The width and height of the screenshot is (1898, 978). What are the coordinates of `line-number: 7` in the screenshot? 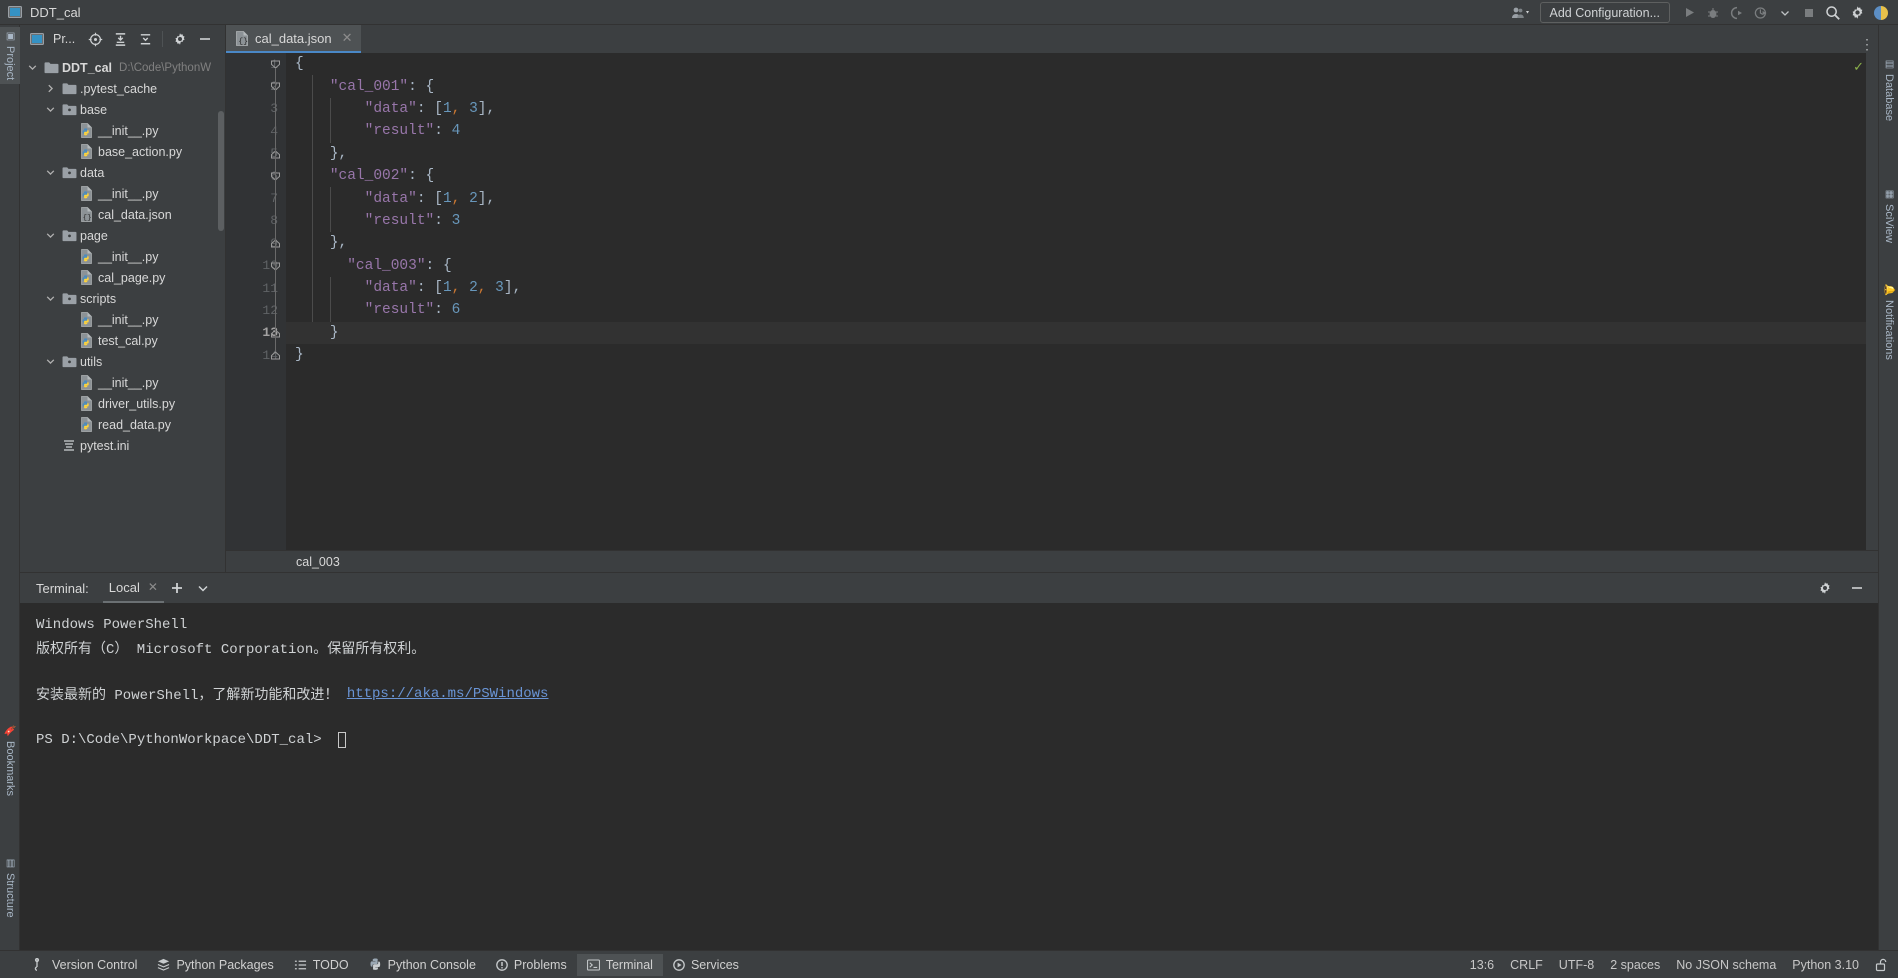 It's located at (256, 198).